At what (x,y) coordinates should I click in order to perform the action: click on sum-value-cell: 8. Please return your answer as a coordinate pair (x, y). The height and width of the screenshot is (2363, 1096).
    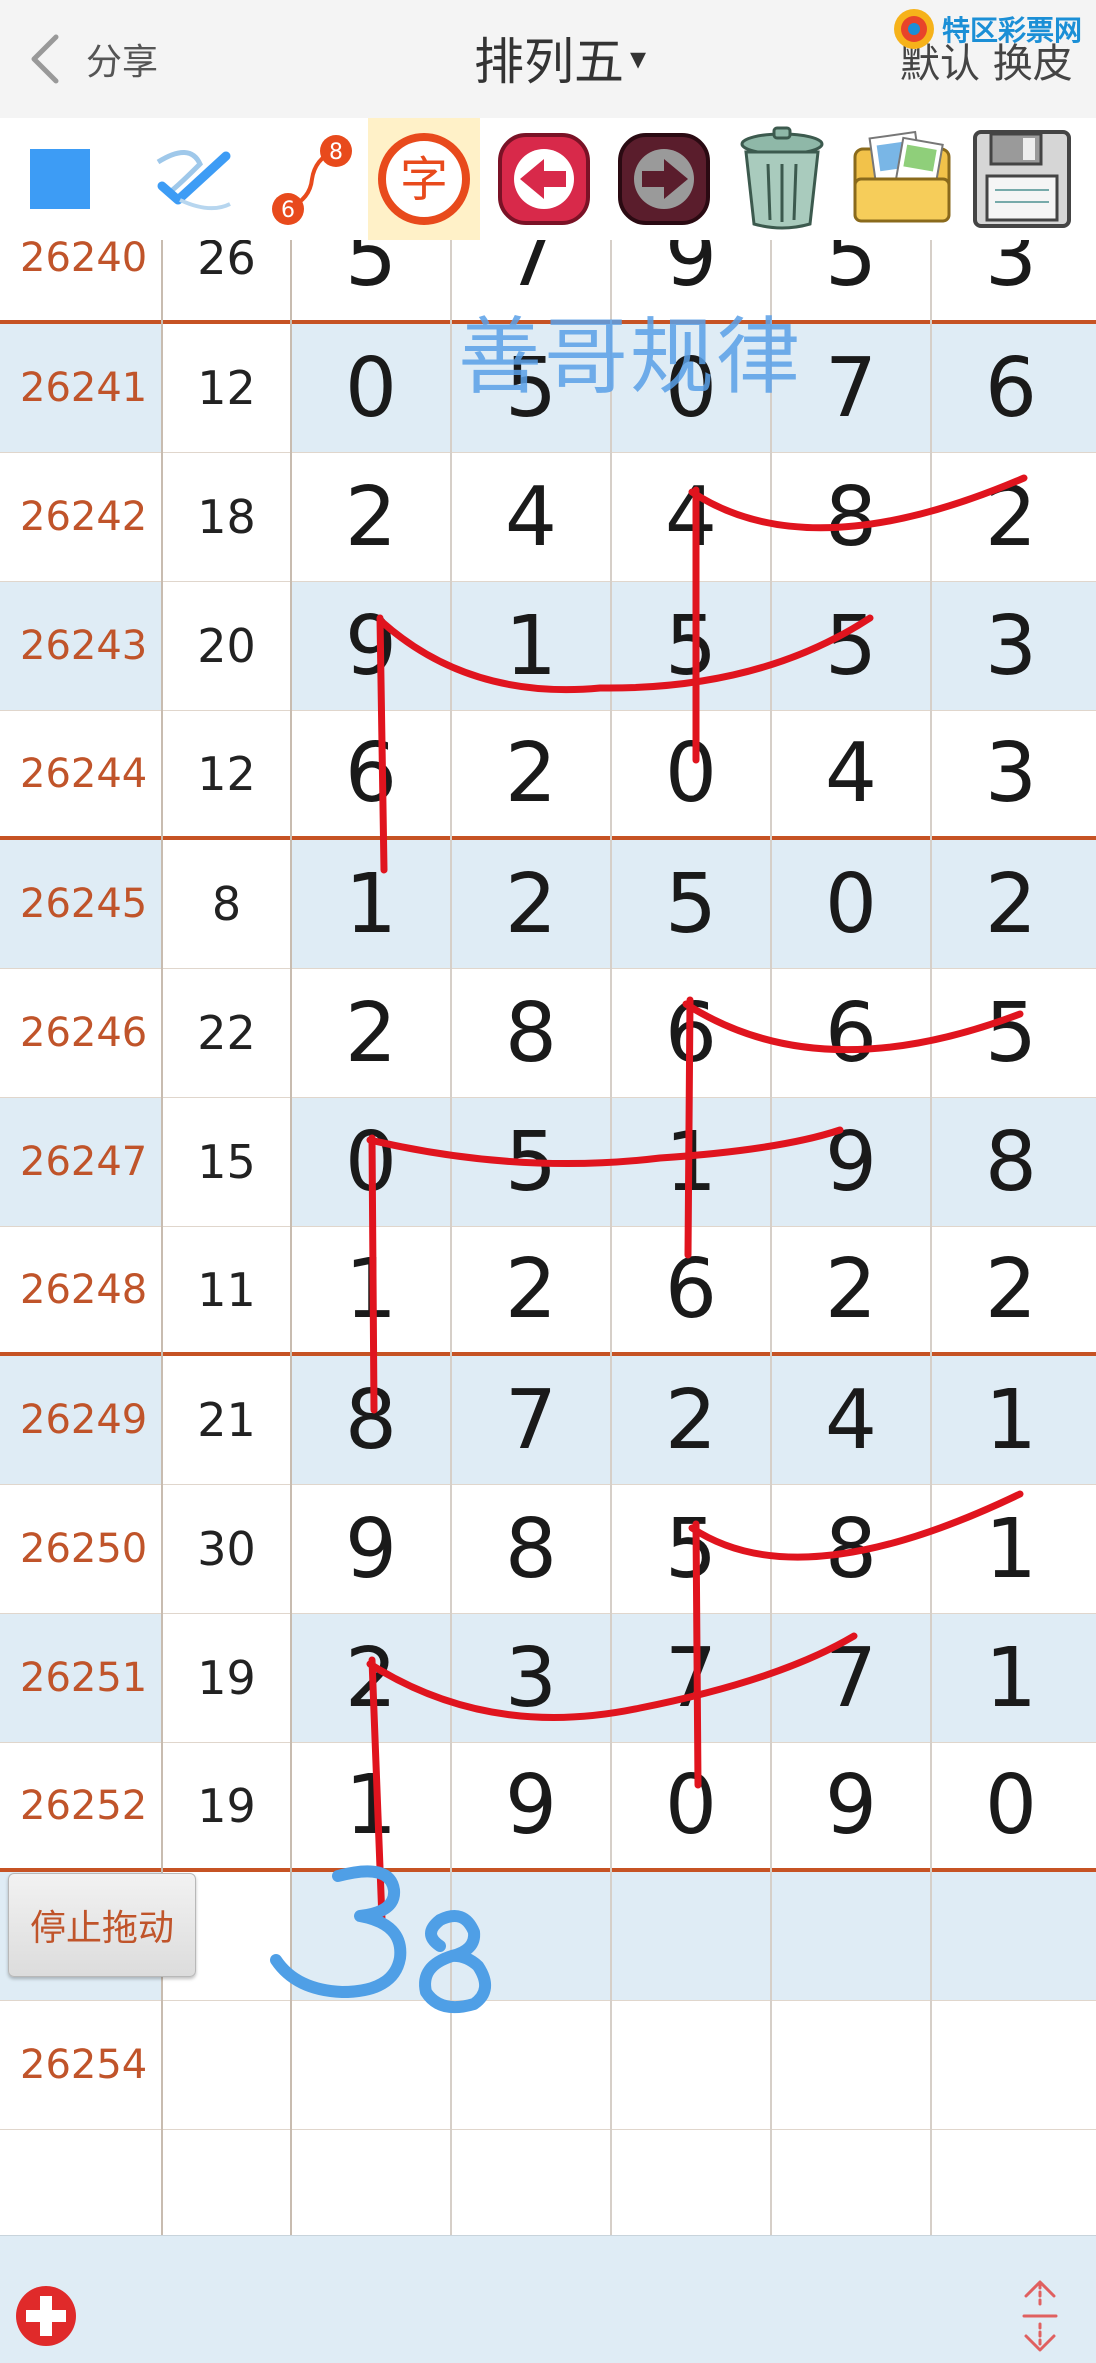
    Looking at the image, I should click on (226, 904).